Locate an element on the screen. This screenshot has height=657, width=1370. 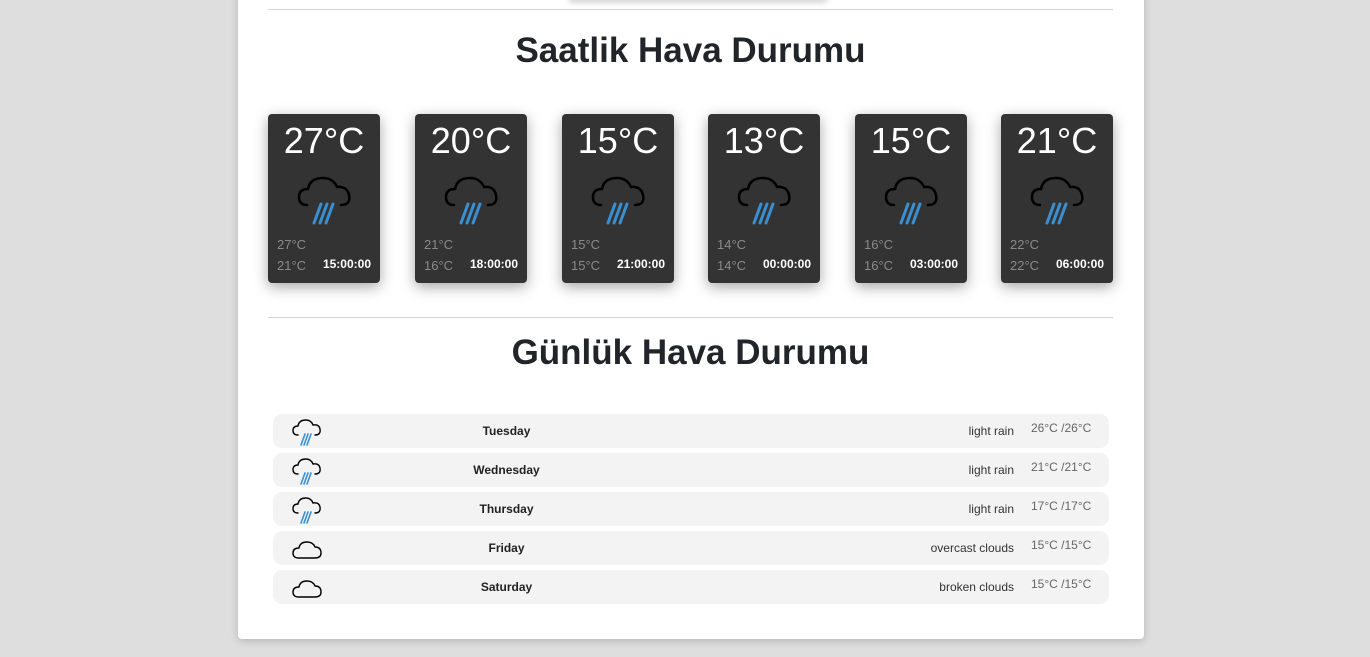
hourly-card: 15°C 16°C 16°C 03:00:00 is located at coordinates (911, 198).